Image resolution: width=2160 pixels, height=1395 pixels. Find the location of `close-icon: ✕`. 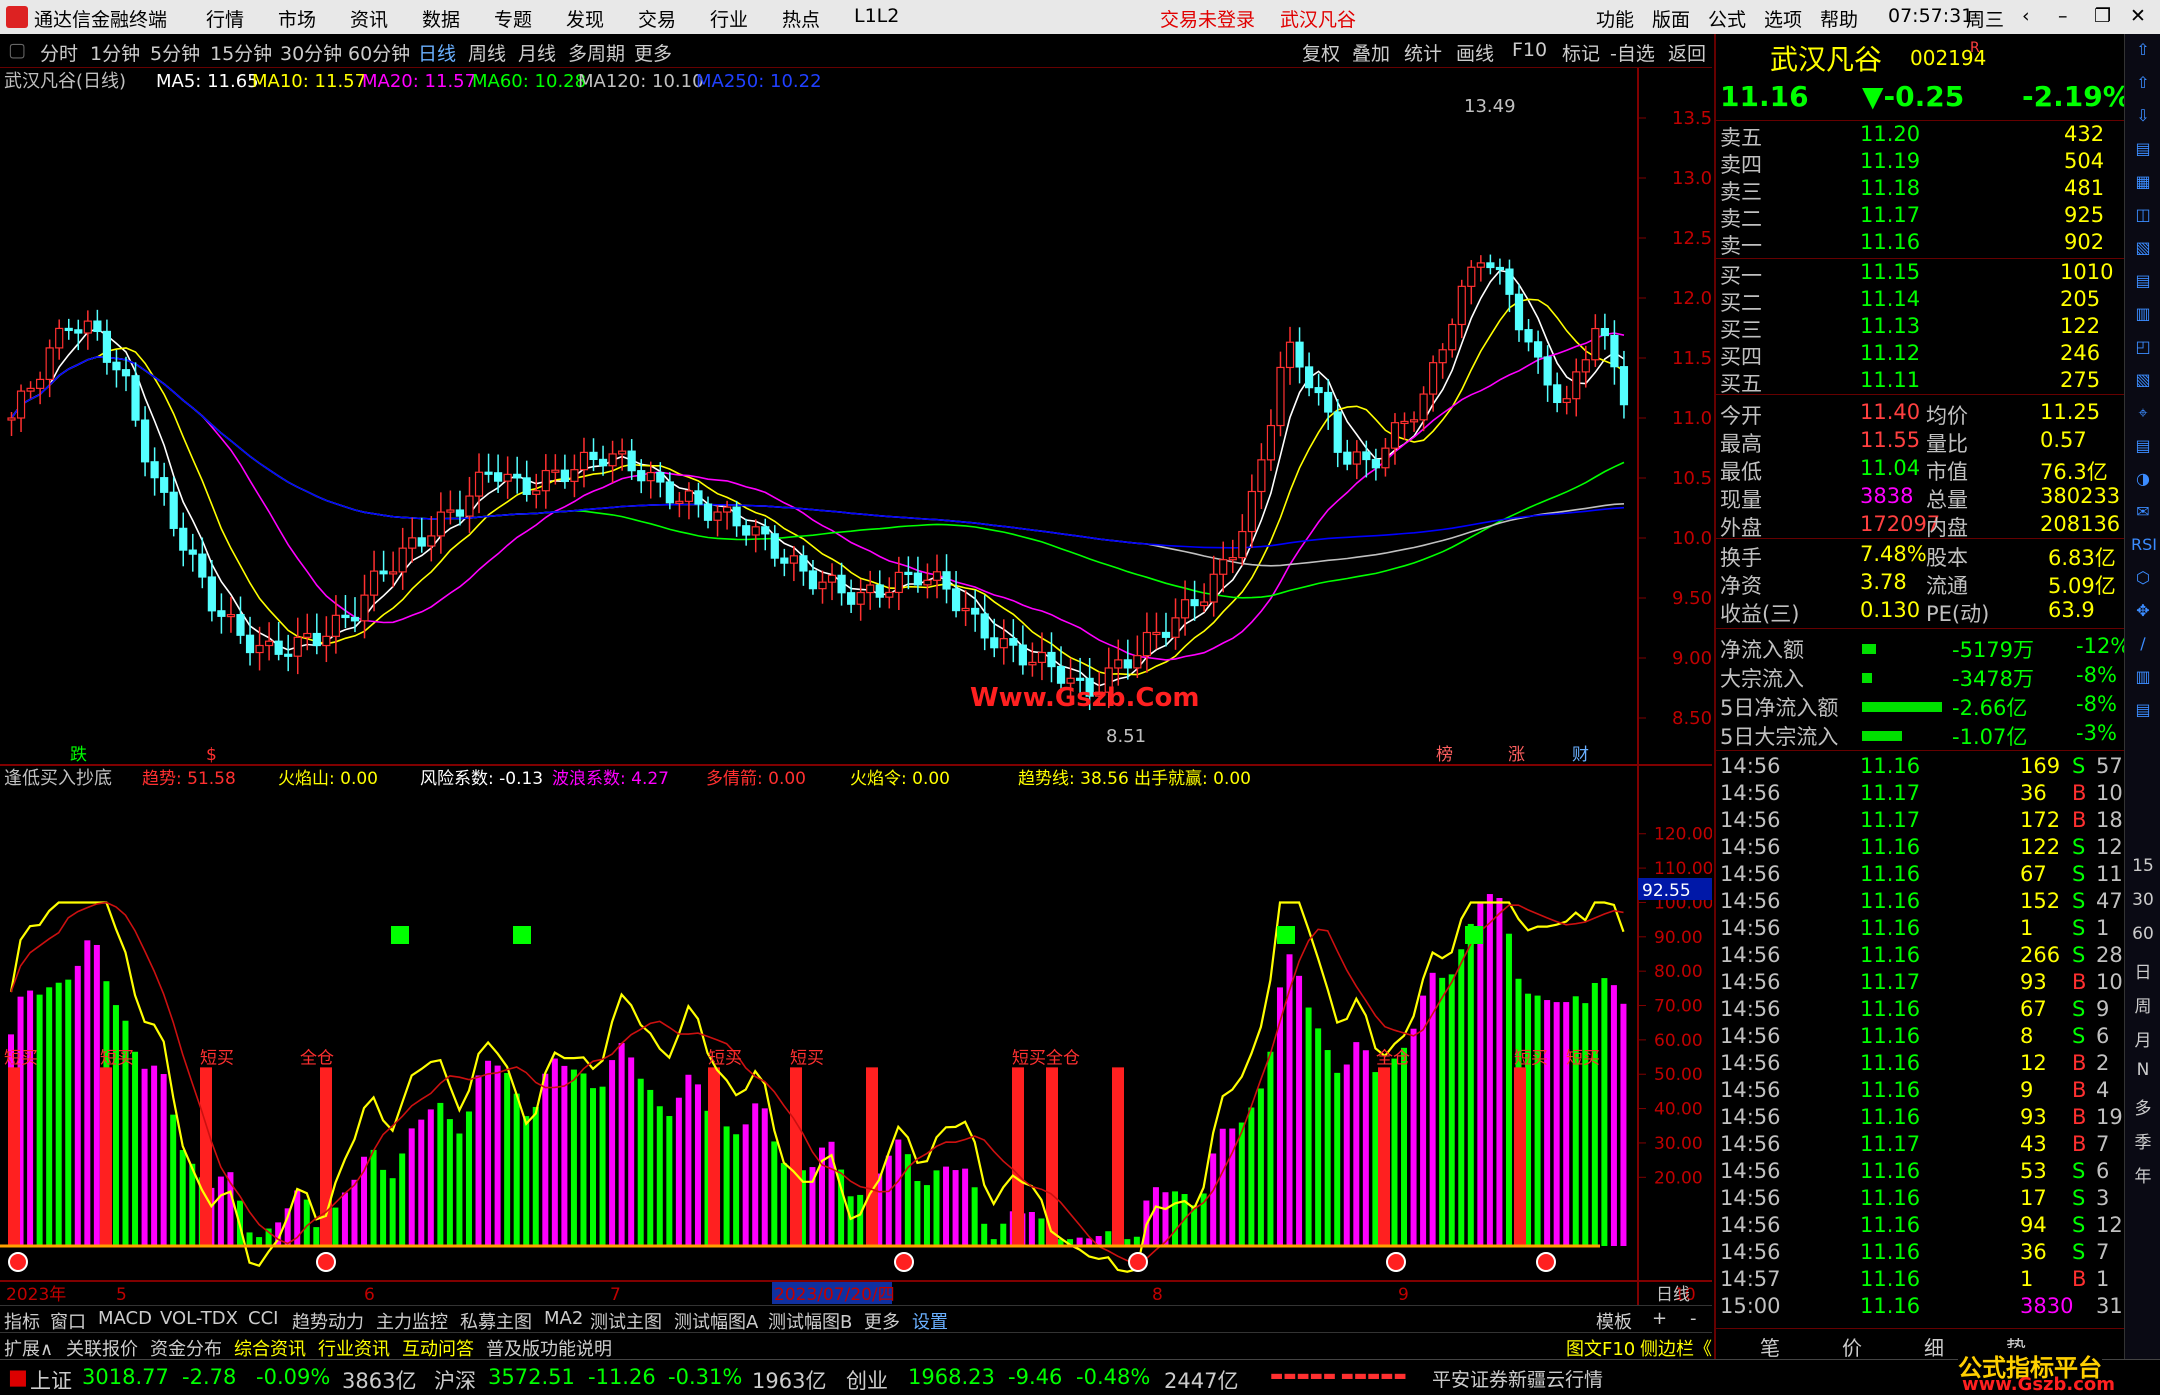

close-icon: ✕ is located at coordinates (2138, 16).